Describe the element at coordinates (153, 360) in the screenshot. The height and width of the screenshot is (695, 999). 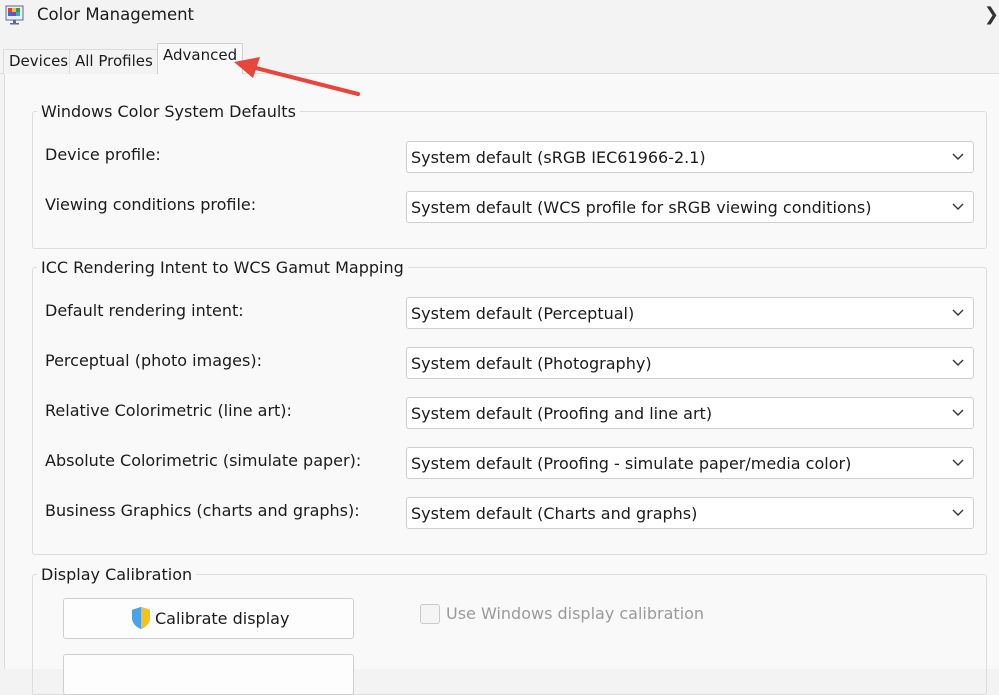
I see `perceptual-label: Perceptual (photo images):` at that location.